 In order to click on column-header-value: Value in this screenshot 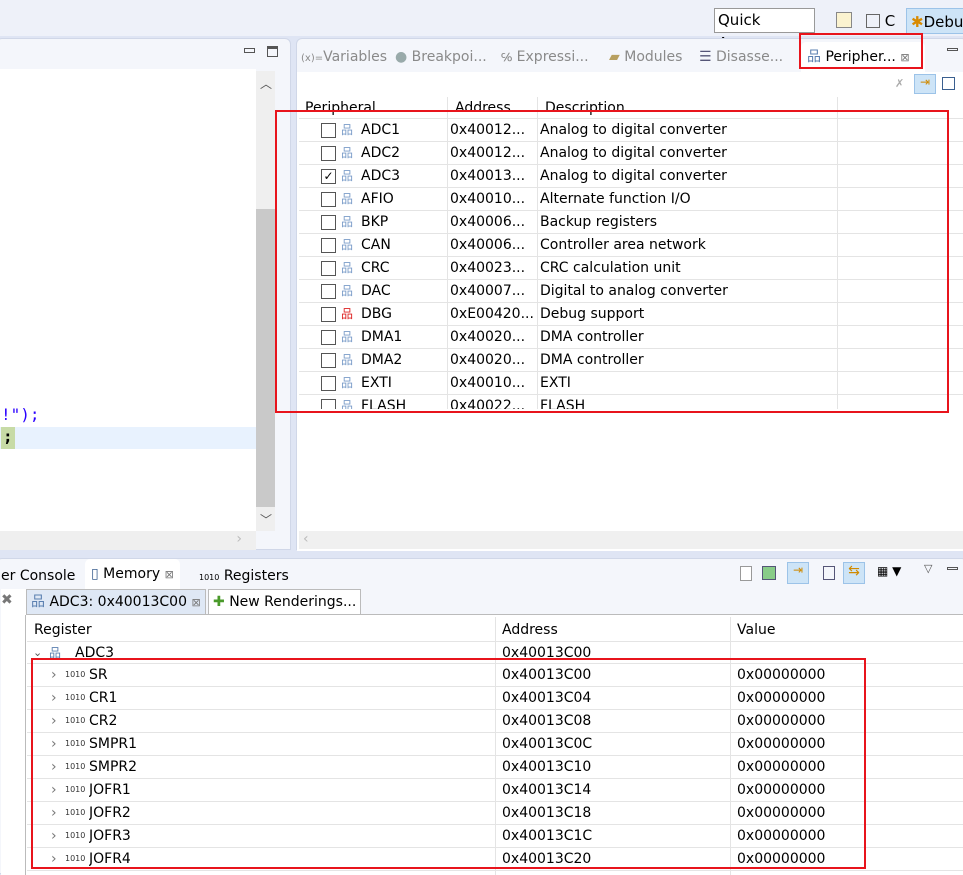, I will do `click(756, 629)`.